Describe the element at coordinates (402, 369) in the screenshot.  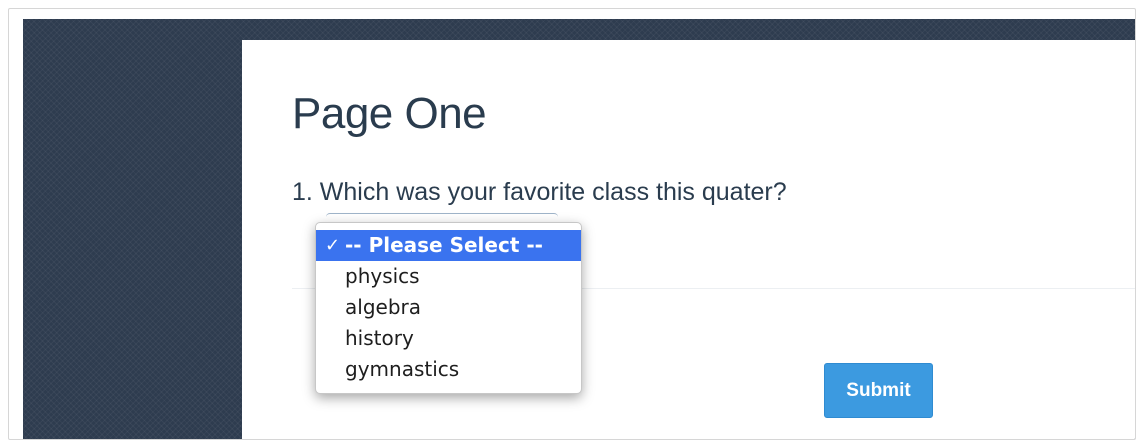
I see `dropdown-option-label: gymnastics` at that location.